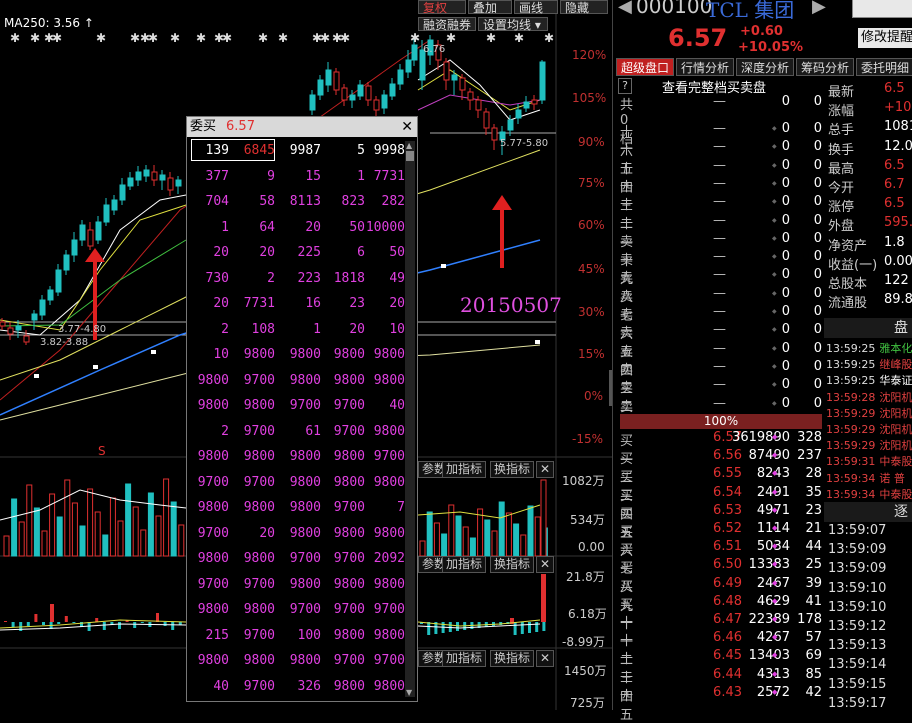  I want to click on tab-market-analysis: 行情分析, so click(705, 67).